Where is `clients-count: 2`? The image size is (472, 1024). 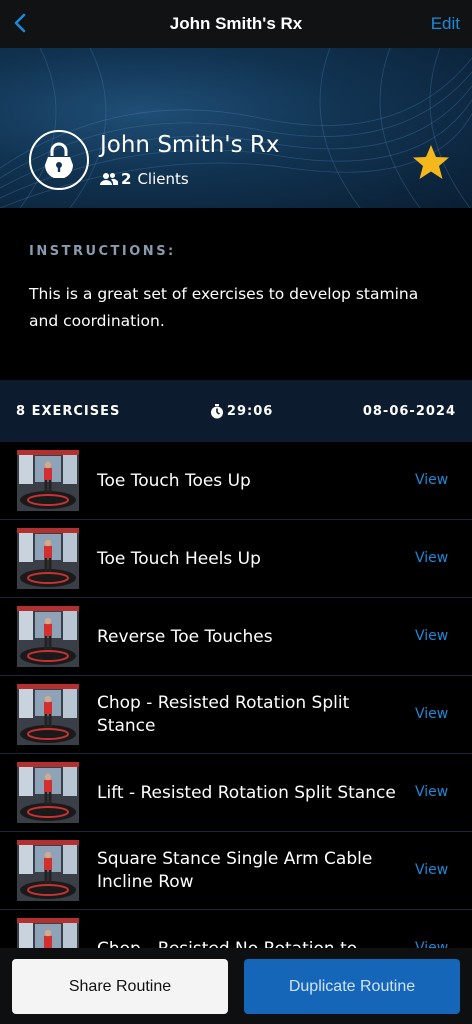 clients-count: 2 is located at coordinates (126, 179).